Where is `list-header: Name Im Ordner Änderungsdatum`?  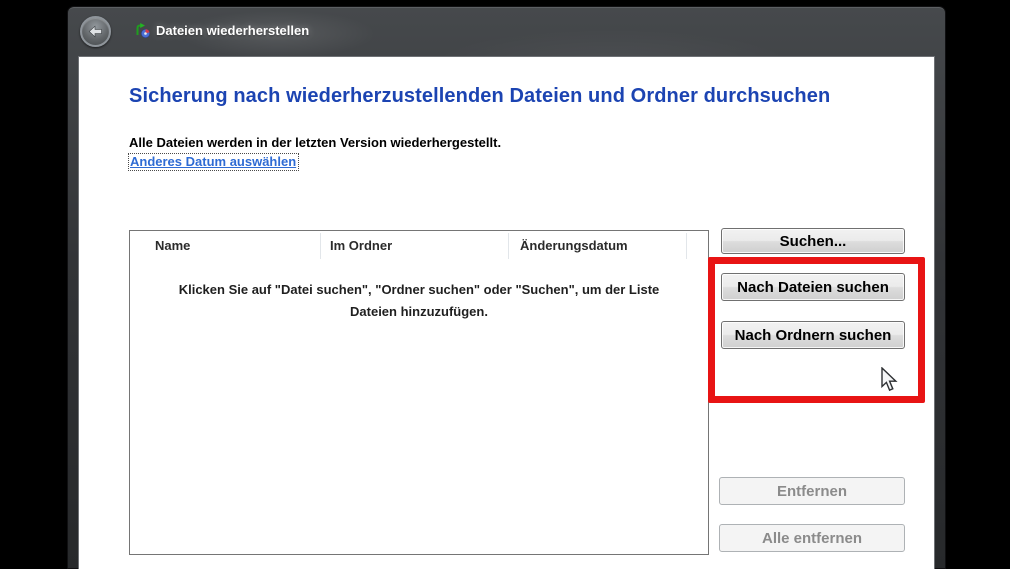 list-header: Name Im Ordner Änderungsdatum is located at coordinates (419, 245).